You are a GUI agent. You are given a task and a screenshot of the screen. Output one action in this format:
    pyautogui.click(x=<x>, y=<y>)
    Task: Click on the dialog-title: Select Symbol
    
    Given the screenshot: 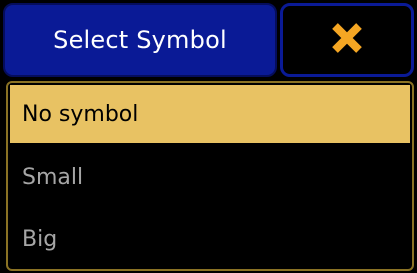 What is the action you would take?
    pyautogui.click(x=140, y=40)
    